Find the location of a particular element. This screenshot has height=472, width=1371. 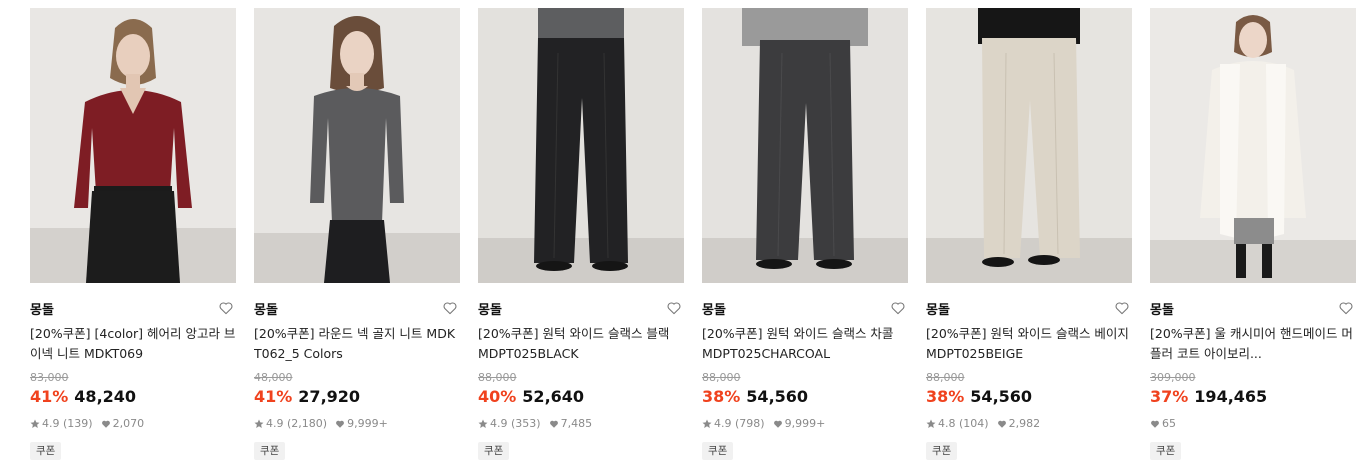

product-name: [20%쿠폰] [4color] 헤어리 앙고라 브이넥 니트 MDKT069 is located at coordinates (133, 344).